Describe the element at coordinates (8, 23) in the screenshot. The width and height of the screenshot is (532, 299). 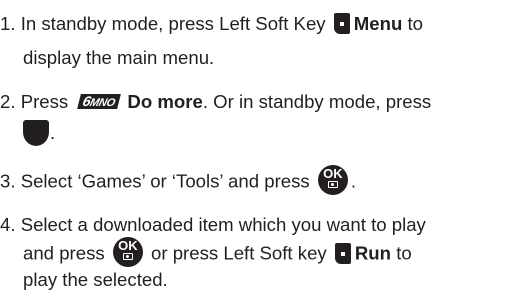
I see `step-number: 1.` at that location.